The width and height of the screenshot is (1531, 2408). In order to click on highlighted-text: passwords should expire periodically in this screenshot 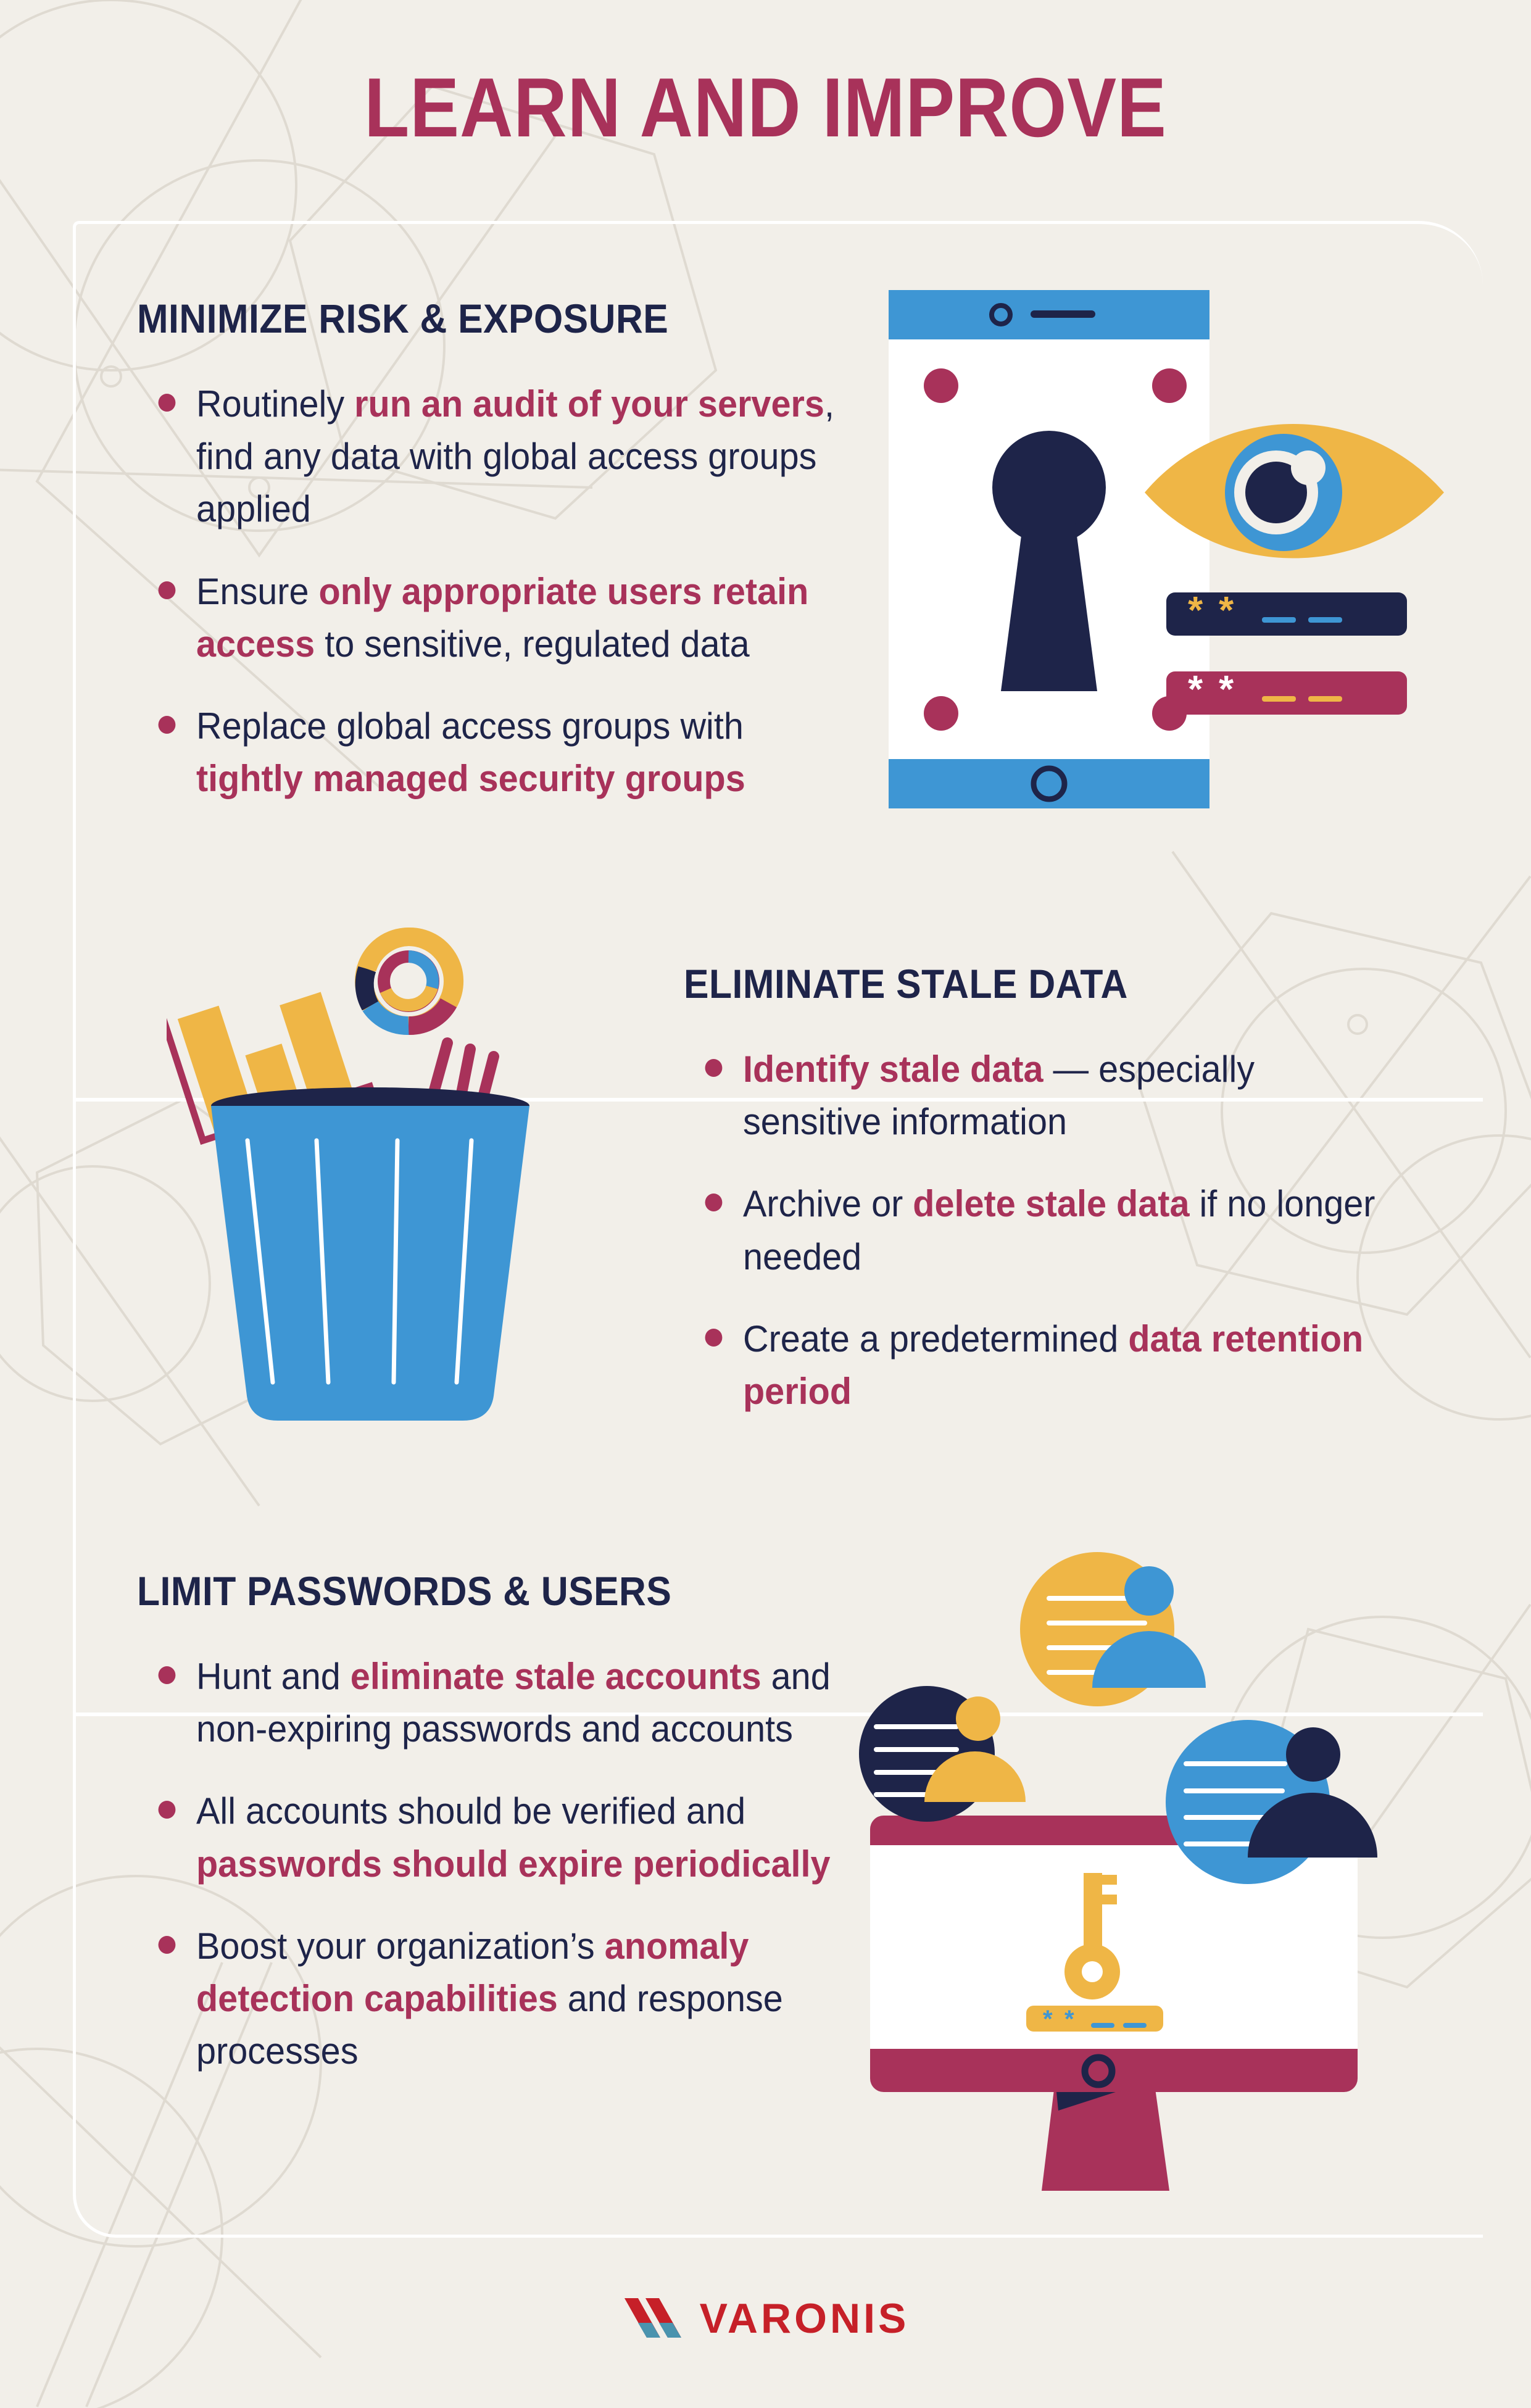, I will do `click(513, 1864)`.